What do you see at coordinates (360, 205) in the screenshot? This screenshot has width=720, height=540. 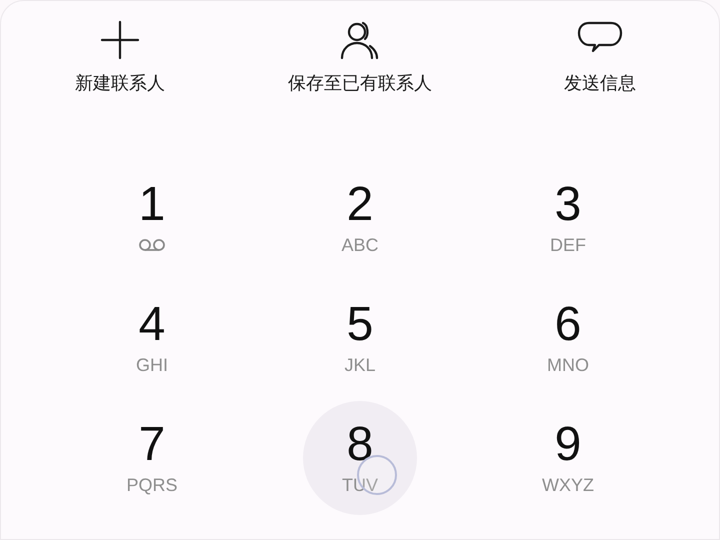 I see `key-digit: 2` at bounding box center [360, 205].